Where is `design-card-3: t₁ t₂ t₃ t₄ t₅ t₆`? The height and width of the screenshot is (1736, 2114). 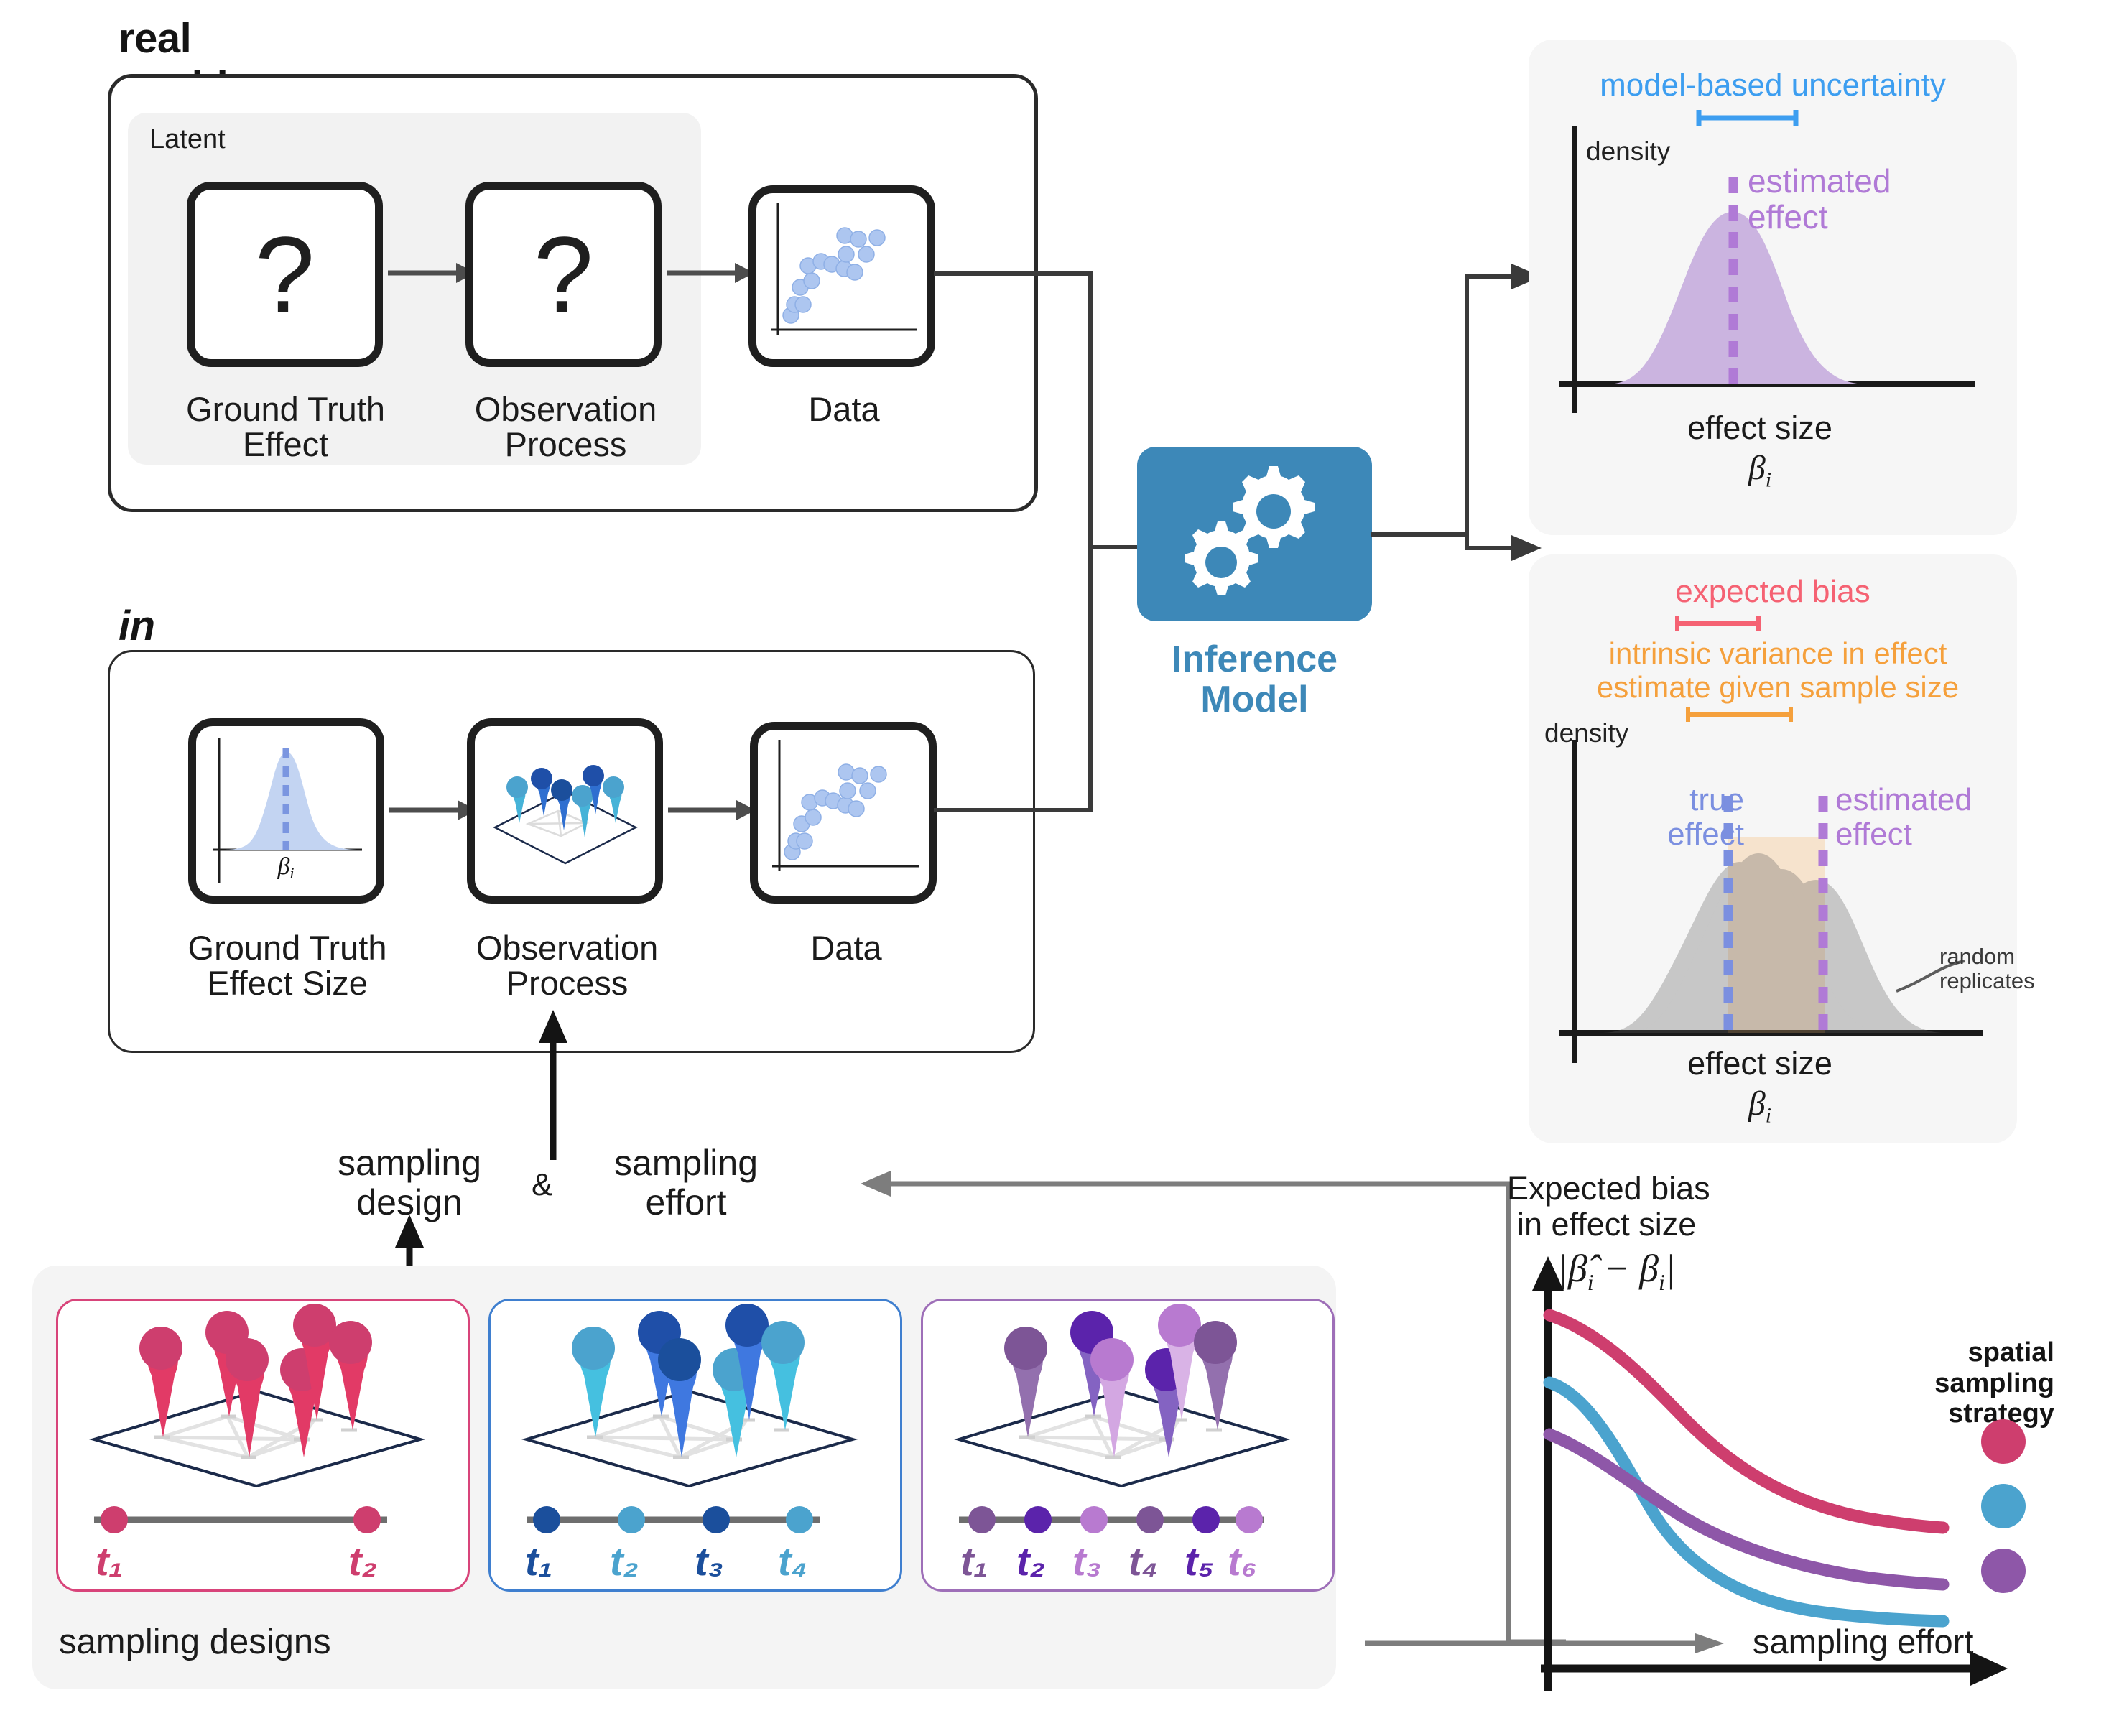
design-card-3: t₁ t₂ t₃ t₄ t₅ t₆ is located at coordinates (1128, 1445).